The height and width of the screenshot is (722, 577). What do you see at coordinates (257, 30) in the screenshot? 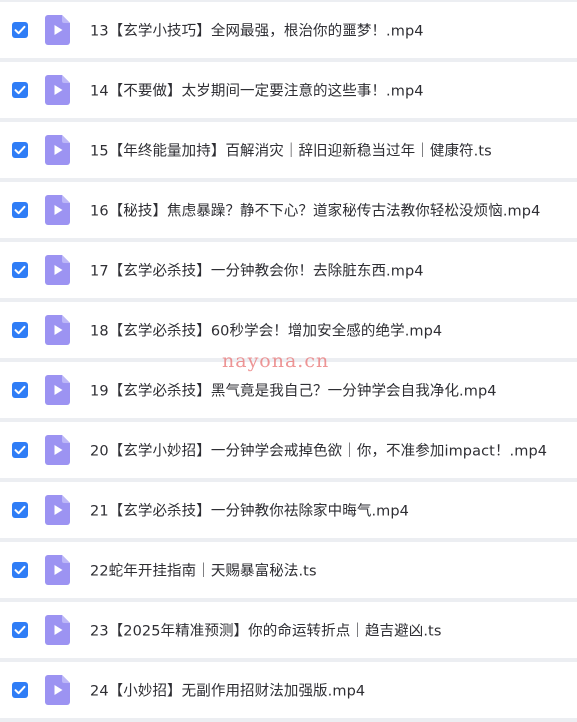
I see `file-name: 13【玄学小技巧】全网最强，根治你的噩梦！.mp4` at bounding box center [257, 30].